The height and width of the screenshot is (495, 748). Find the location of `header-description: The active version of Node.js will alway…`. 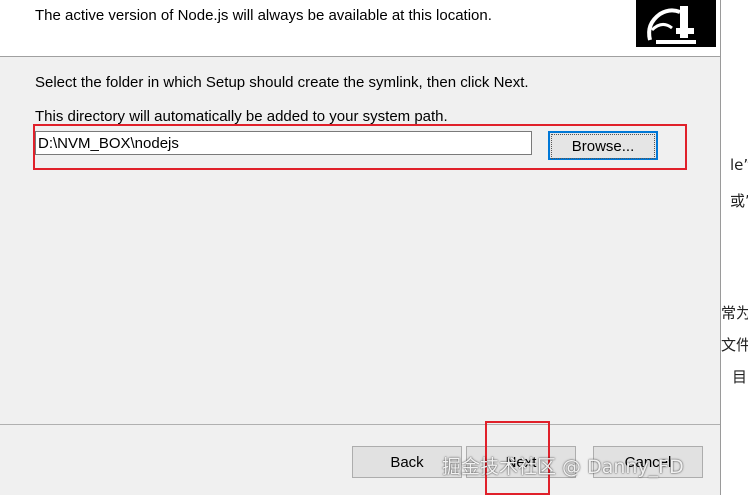

header-description: The active version of Node.js will alway… is located at coordinates (263, 15).